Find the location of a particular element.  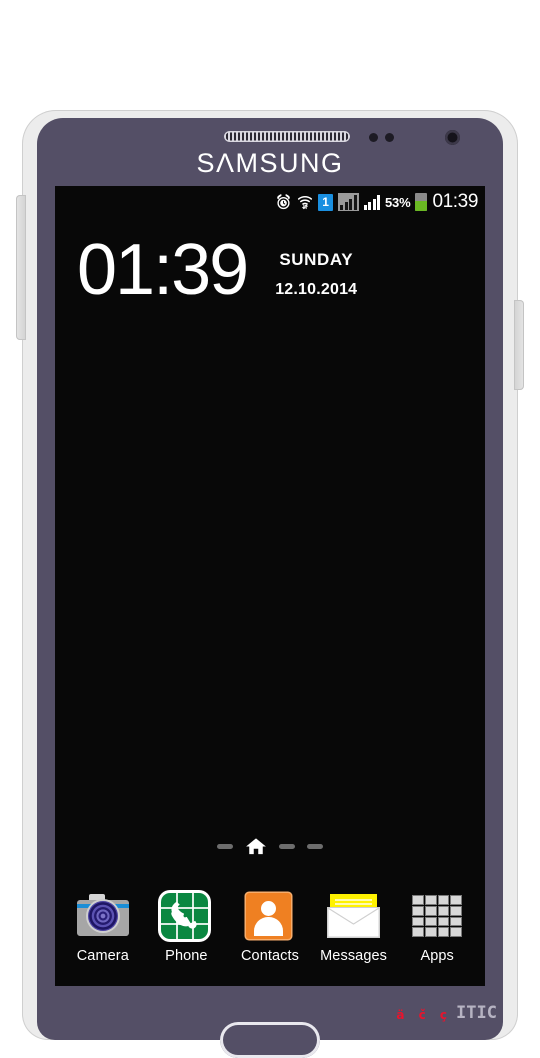

page-indicator is located at coordinates (270, 846).